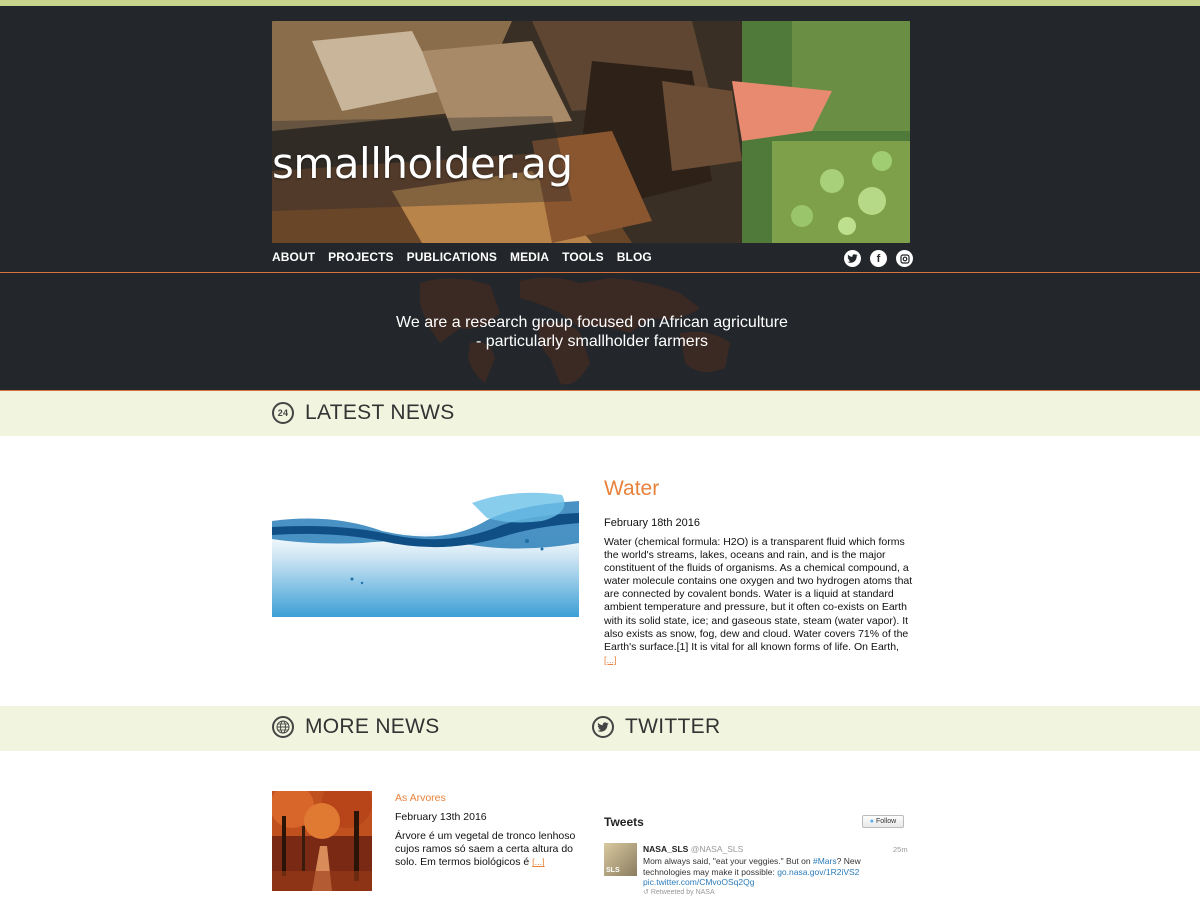  What do you see at coordinates (900, 849) in the screenshot?
I see `tweet-time: 25m` at bounding box center [900, 849].